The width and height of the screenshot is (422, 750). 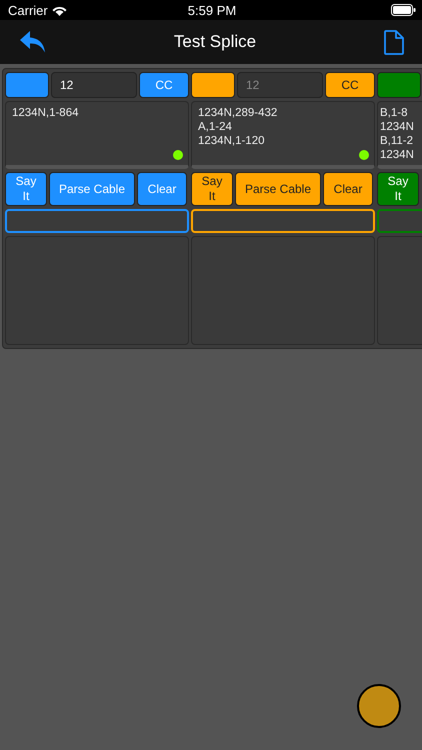 I want to click on time-label: 5:59 PM, so click(x=212, y=10).